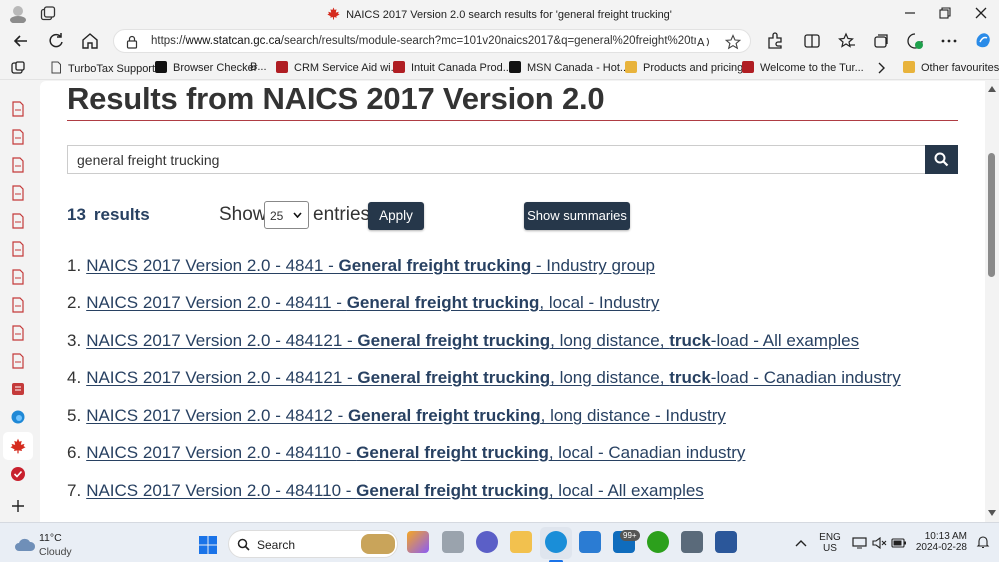 Image resolution: width=999 pixels, height=562 pixels. What do you see at coordinates (992, 89) in the screenshot?
I see `scroll-up-icon` at bounding box center [992, 89].